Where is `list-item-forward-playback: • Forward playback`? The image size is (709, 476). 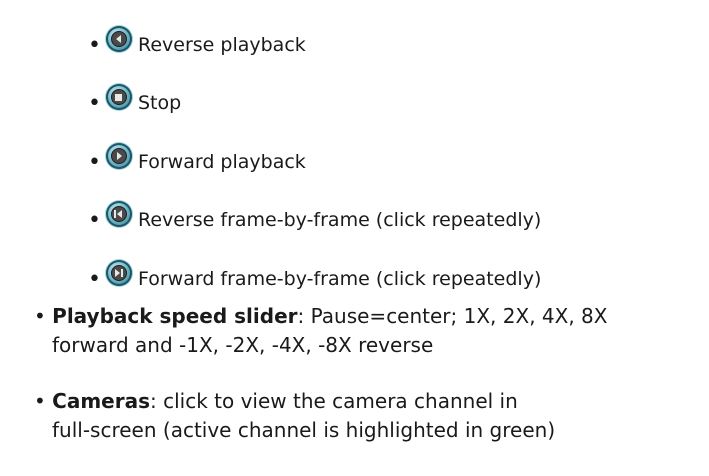
list-item-forward-playback: • Forward playback is located at coordinates (197, 160).